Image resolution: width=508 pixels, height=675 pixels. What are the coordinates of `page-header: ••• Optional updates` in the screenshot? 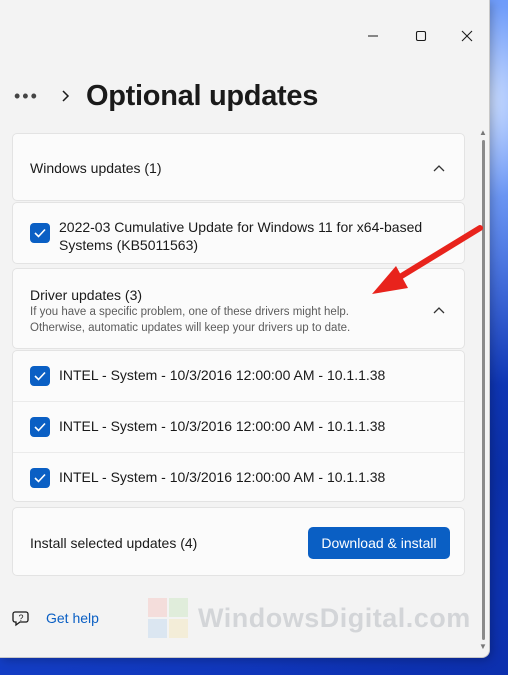 It's located at (166, 96).